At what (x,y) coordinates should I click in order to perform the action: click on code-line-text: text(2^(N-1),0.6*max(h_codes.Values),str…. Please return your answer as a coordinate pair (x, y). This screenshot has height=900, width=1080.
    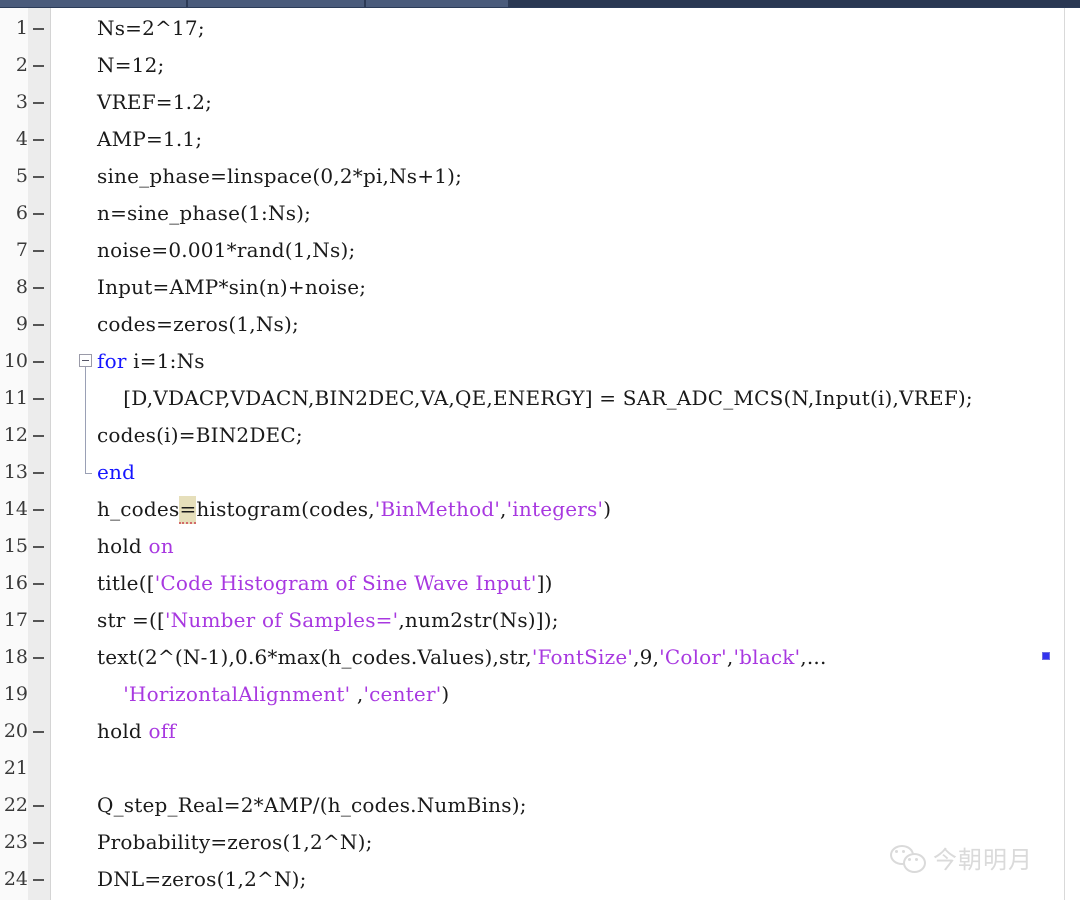
    Looking at the image, I should click on (462, 657).